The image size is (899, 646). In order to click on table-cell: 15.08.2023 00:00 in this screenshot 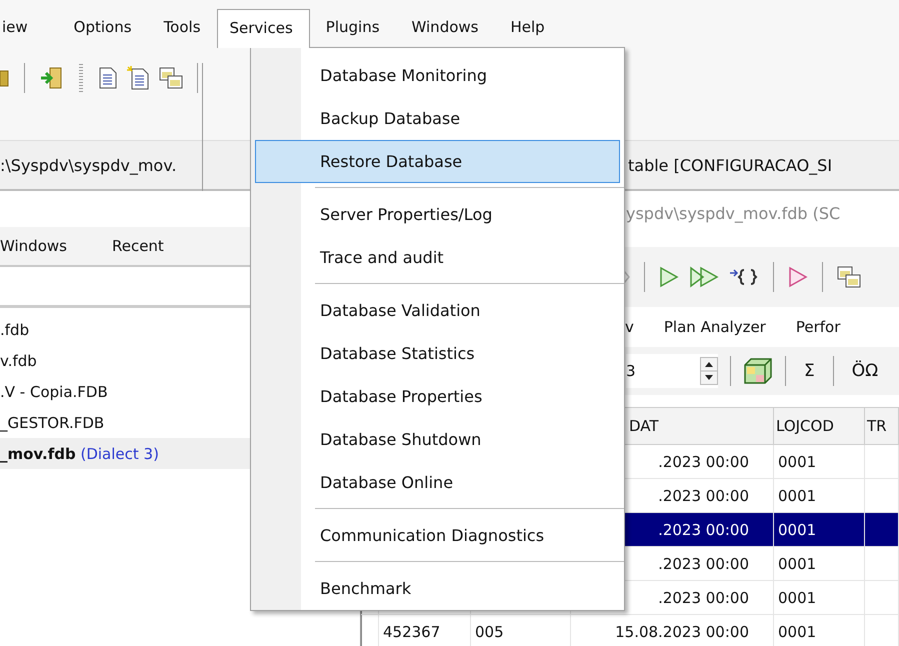, I will do `click(672, 630)`.